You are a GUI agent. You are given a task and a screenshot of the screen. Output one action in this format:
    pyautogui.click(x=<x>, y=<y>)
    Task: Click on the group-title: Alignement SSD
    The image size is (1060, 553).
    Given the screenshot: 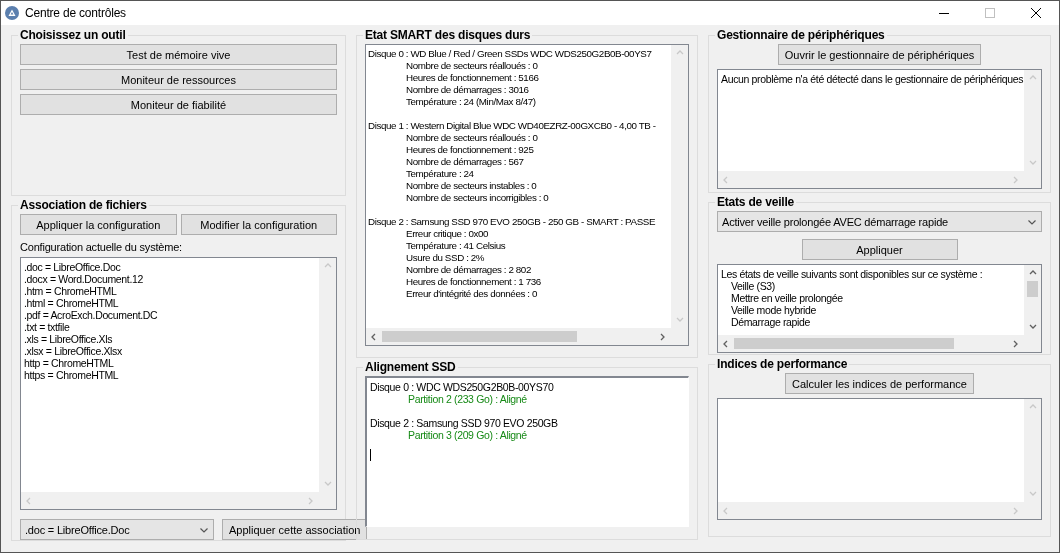 What is the action you would take?
    pyautogui.click(x=410, y=367)
    